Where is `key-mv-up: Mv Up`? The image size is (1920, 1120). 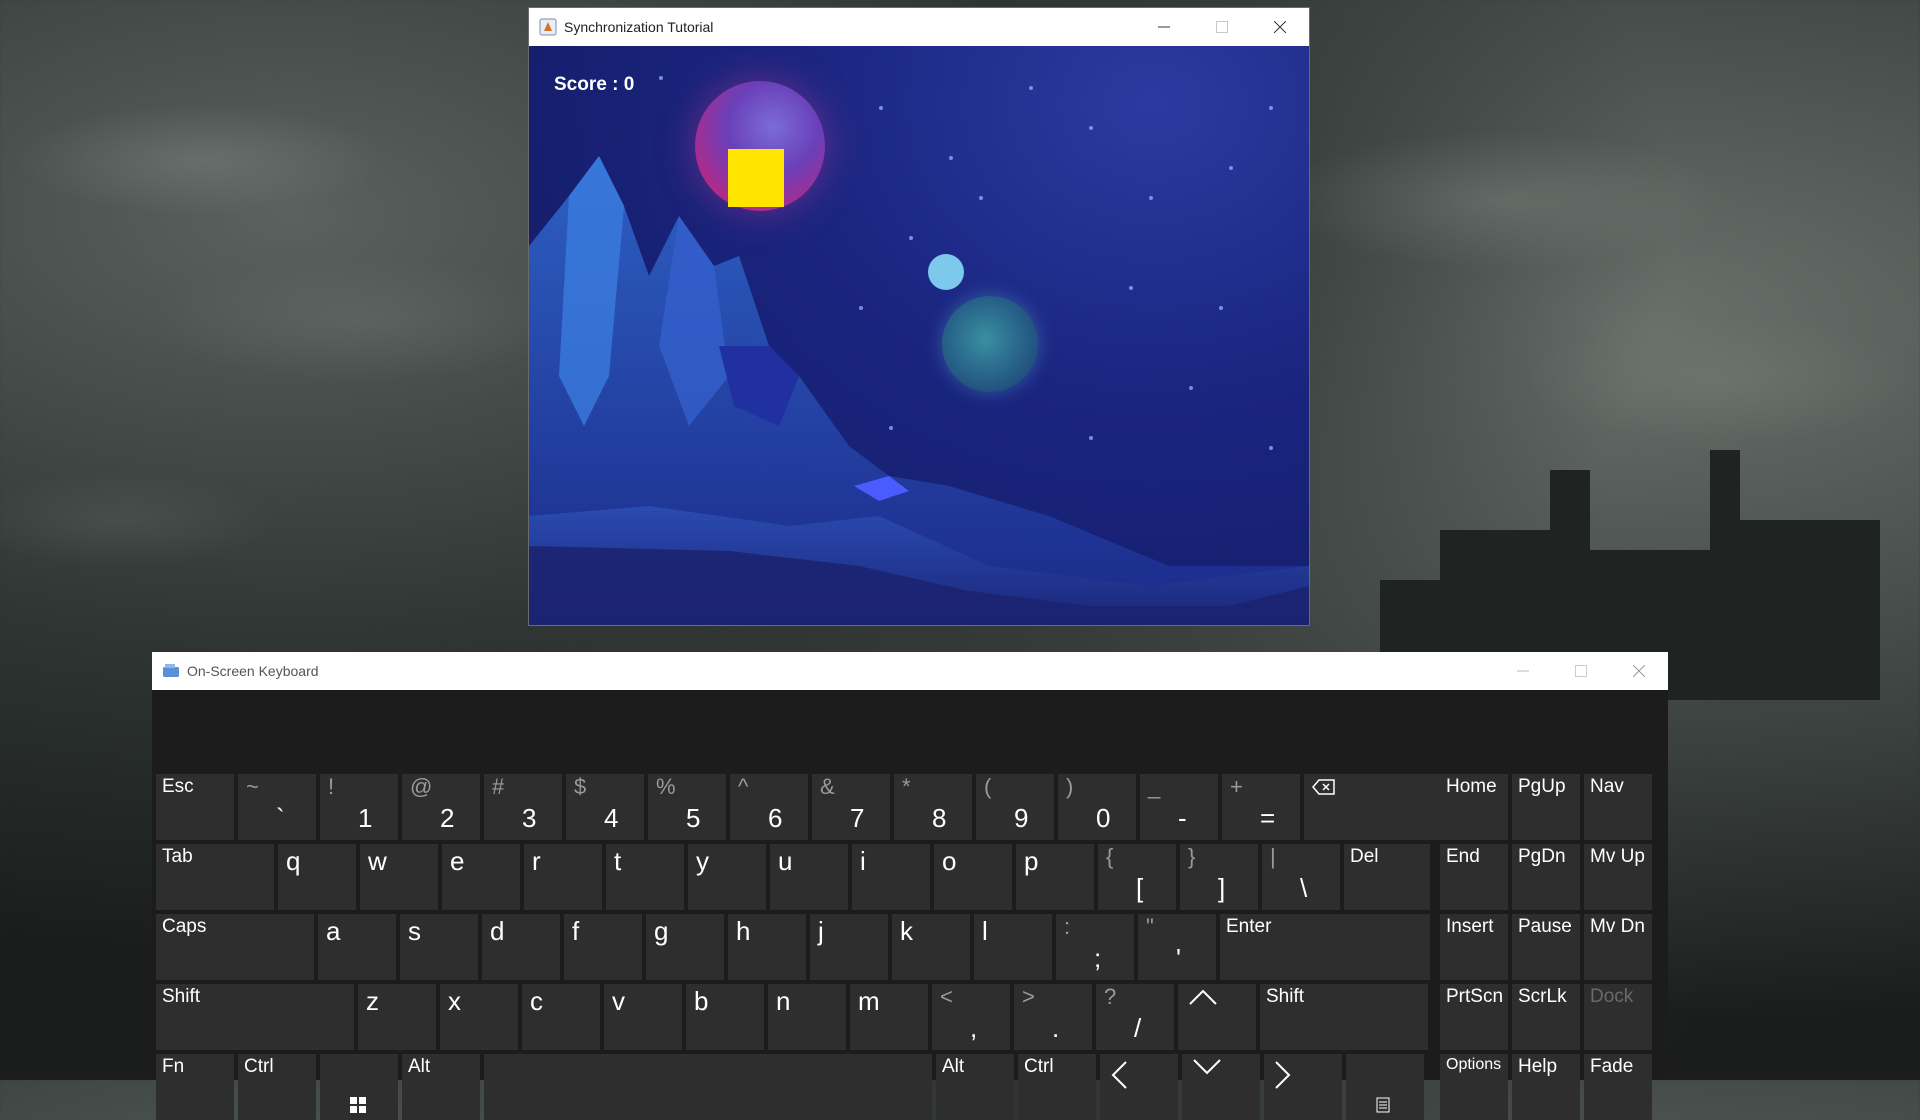
key-mv-up: Mv Up is located at coordinates (1618, 877).